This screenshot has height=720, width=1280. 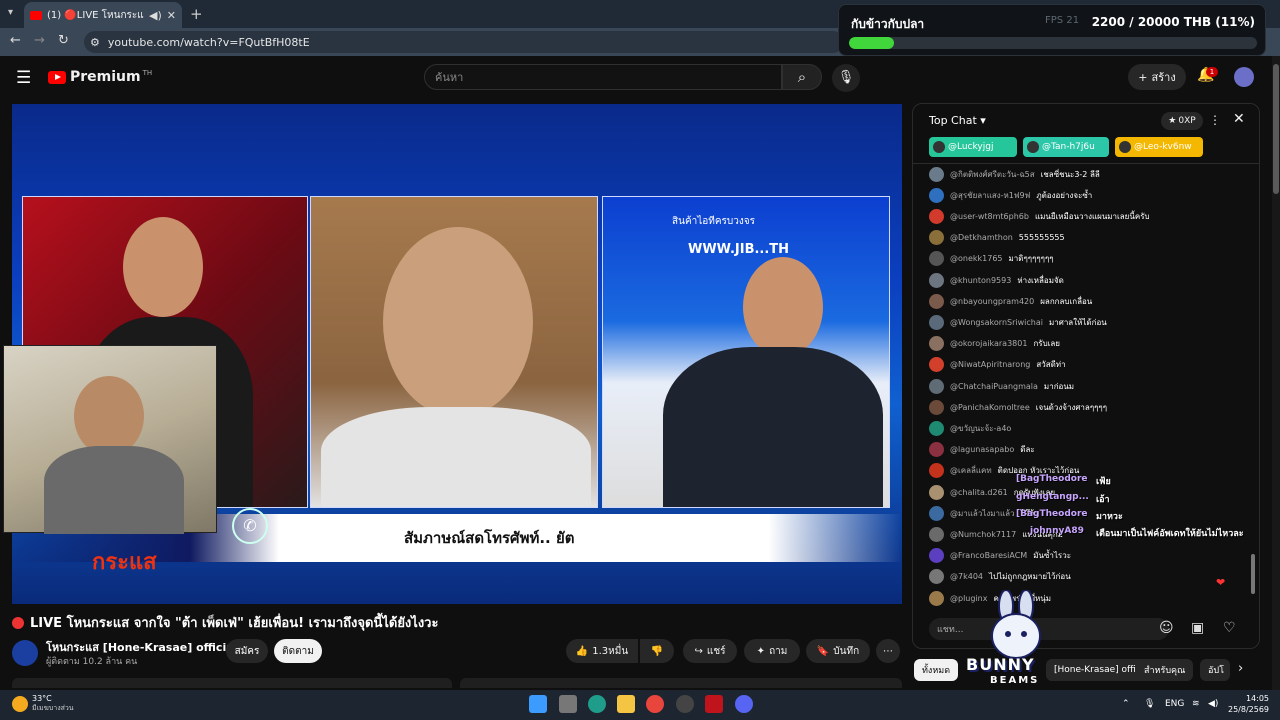 I want to click on heart-icon: ♡, so click(x=1229, y=628).